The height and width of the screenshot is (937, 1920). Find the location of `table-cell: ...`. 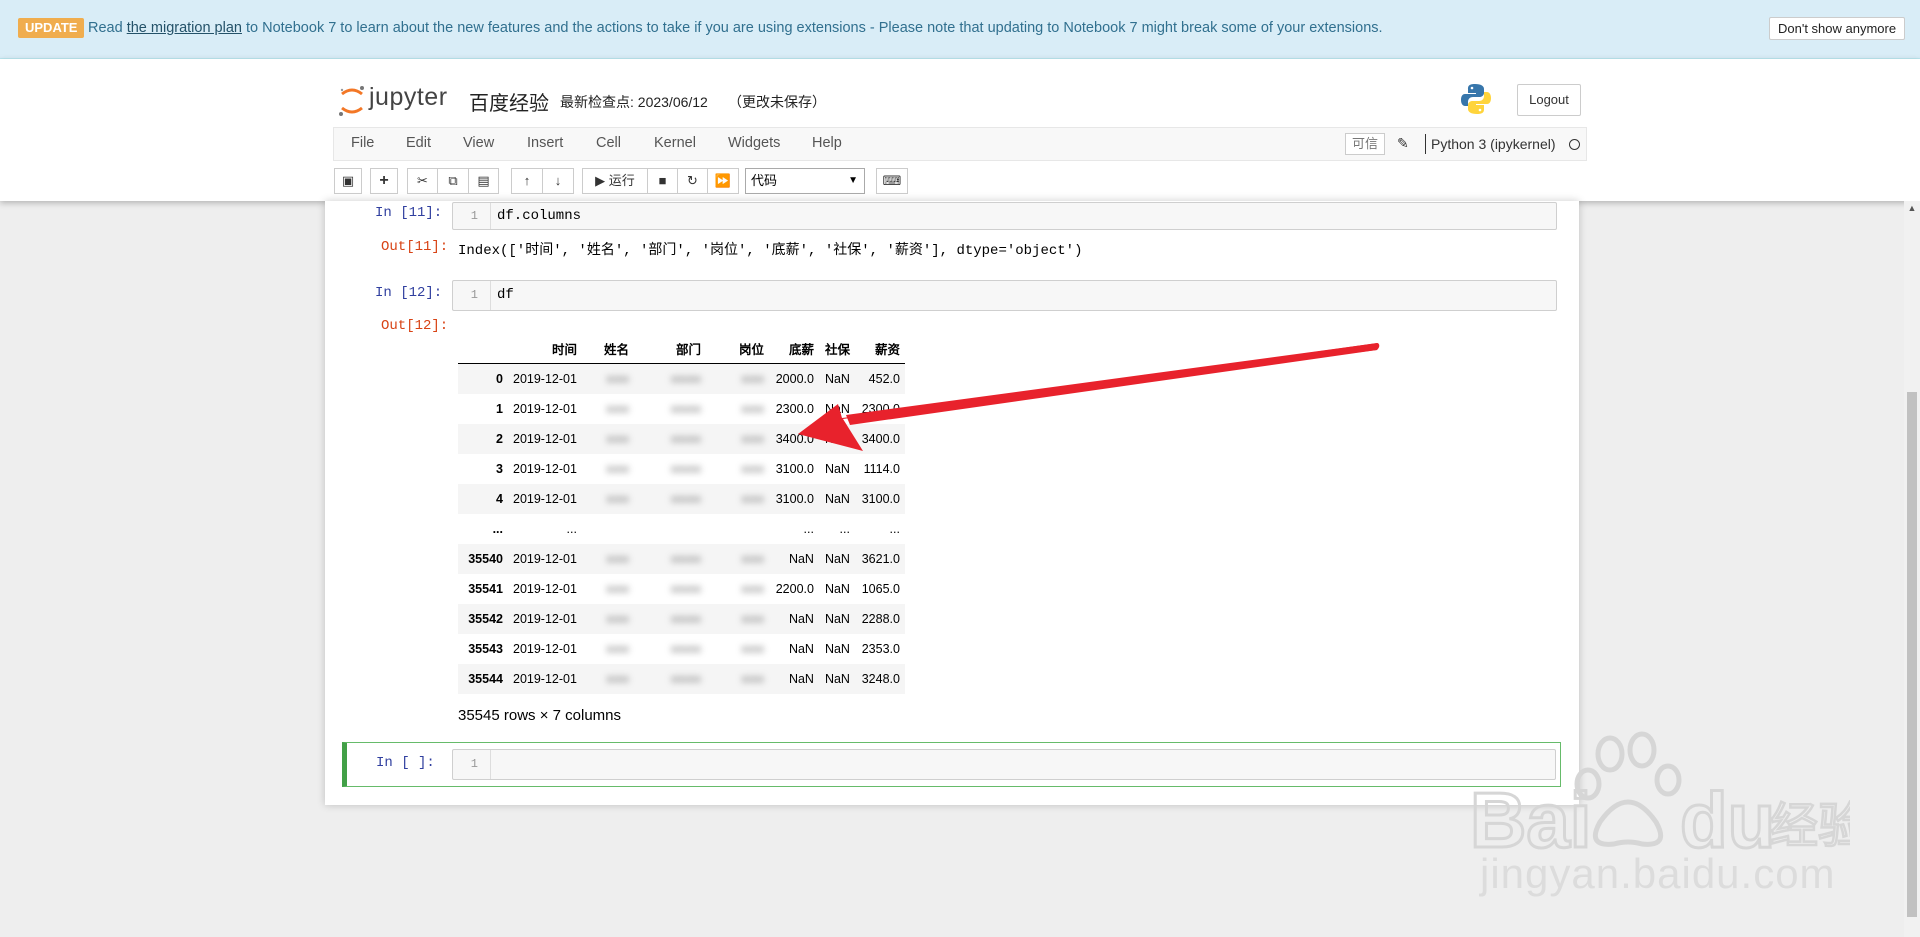

table-cell: ... is located at coordinates (808, 529).